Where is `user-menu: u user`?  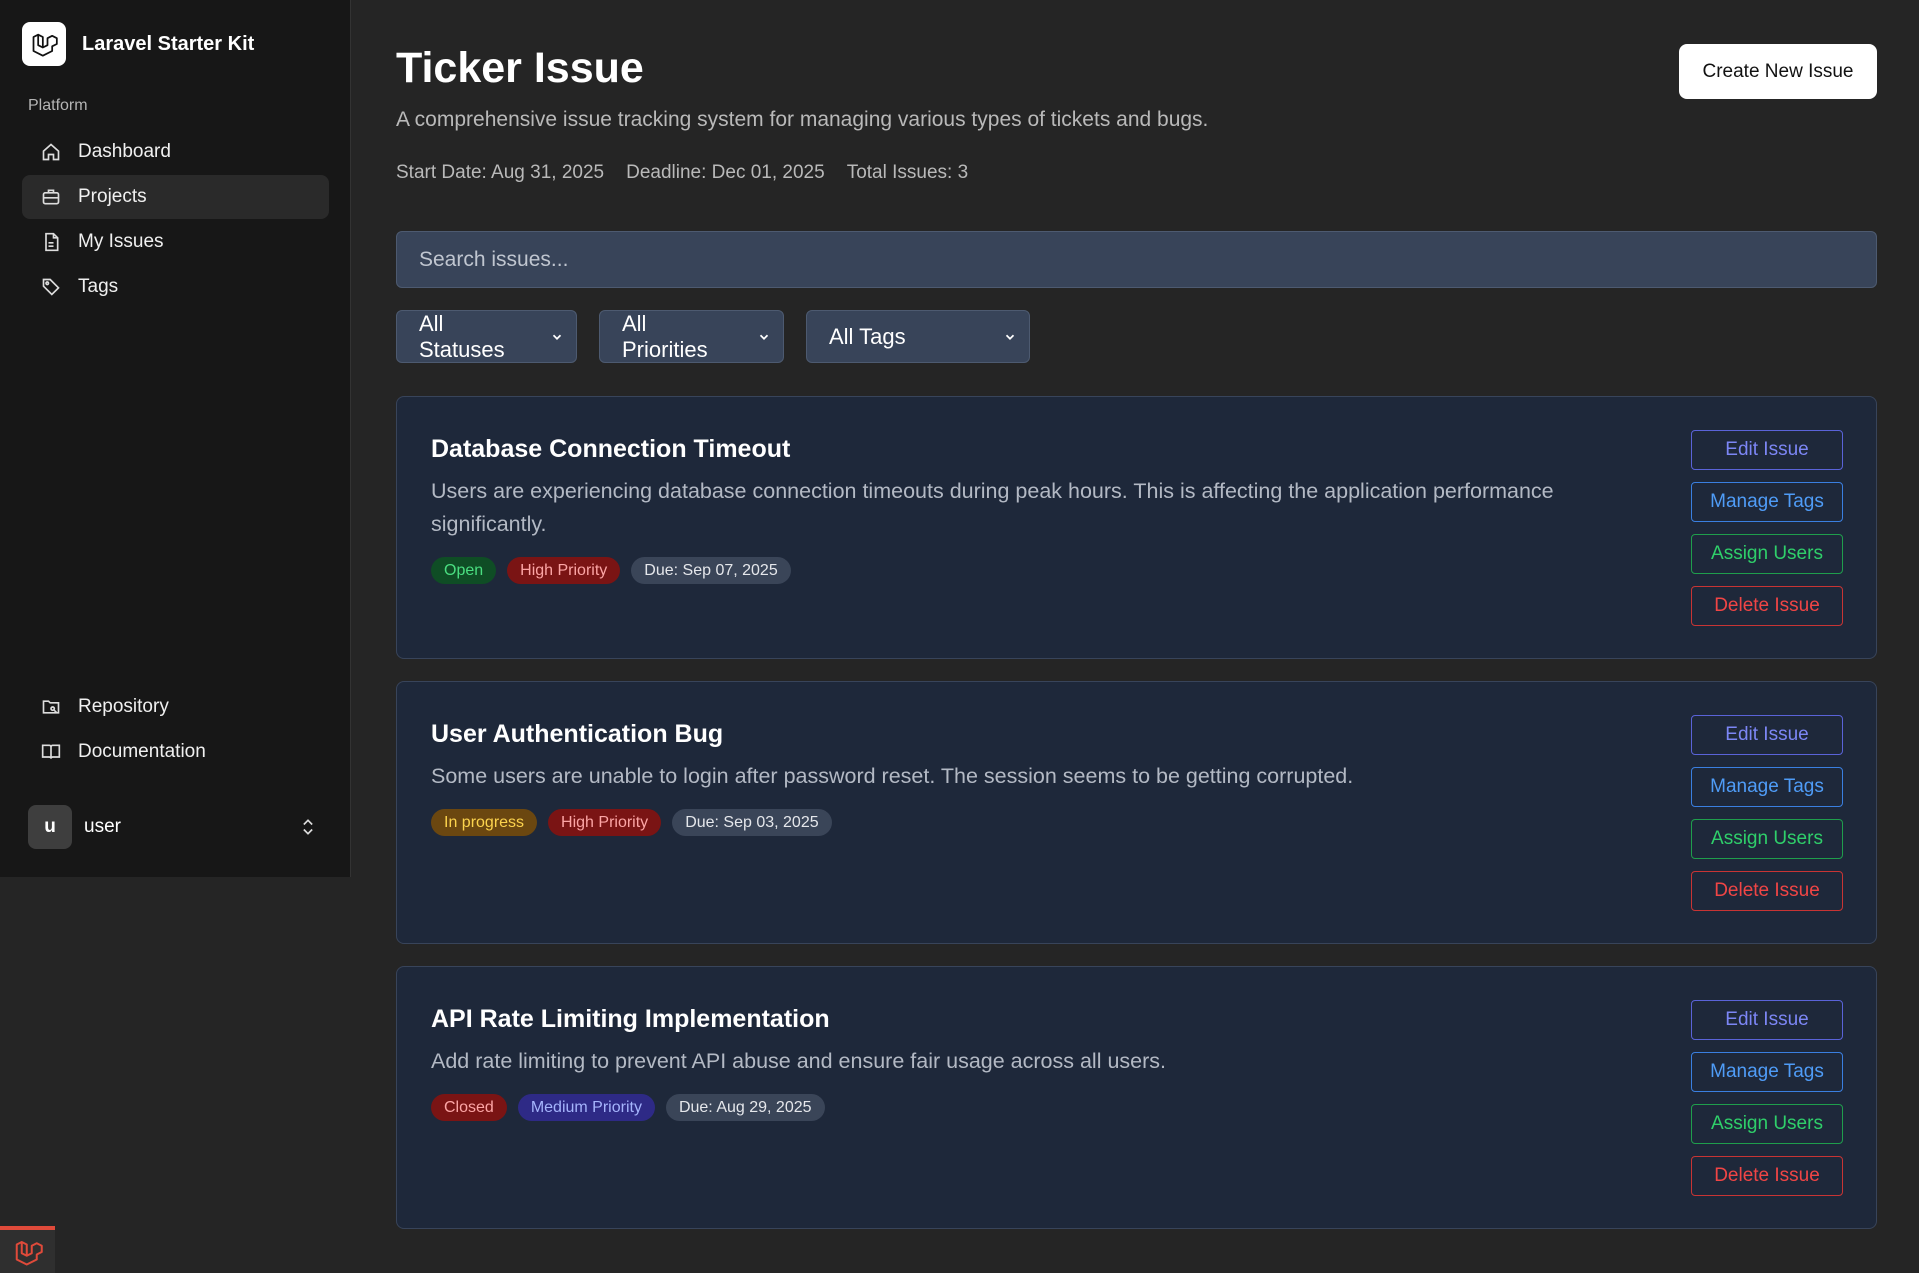
user-menu: u user is located at coordinates (173, 827).